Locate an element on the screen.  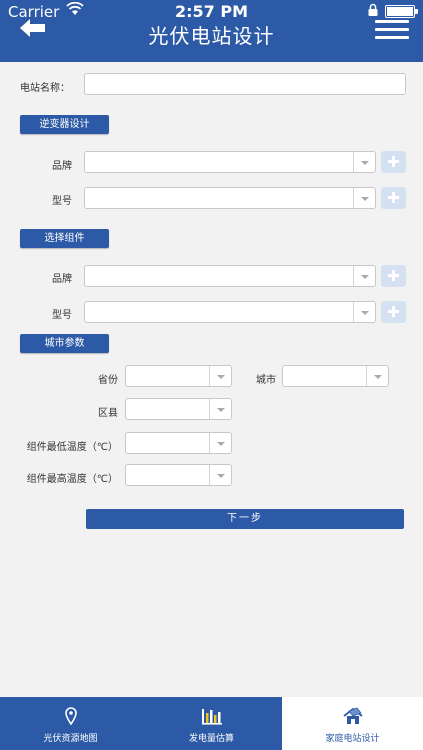
status-bar: Carrier 2:57 PM is located at coordinates (211, 11).